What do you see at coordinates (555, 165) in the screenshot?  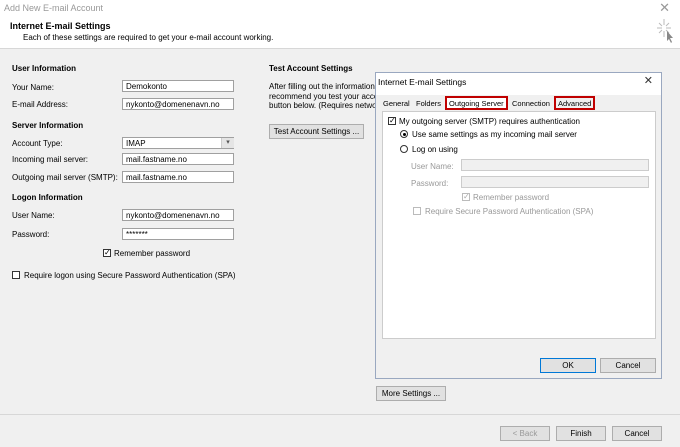 I see `dialog-username-input` at bounding box center [555, 165].